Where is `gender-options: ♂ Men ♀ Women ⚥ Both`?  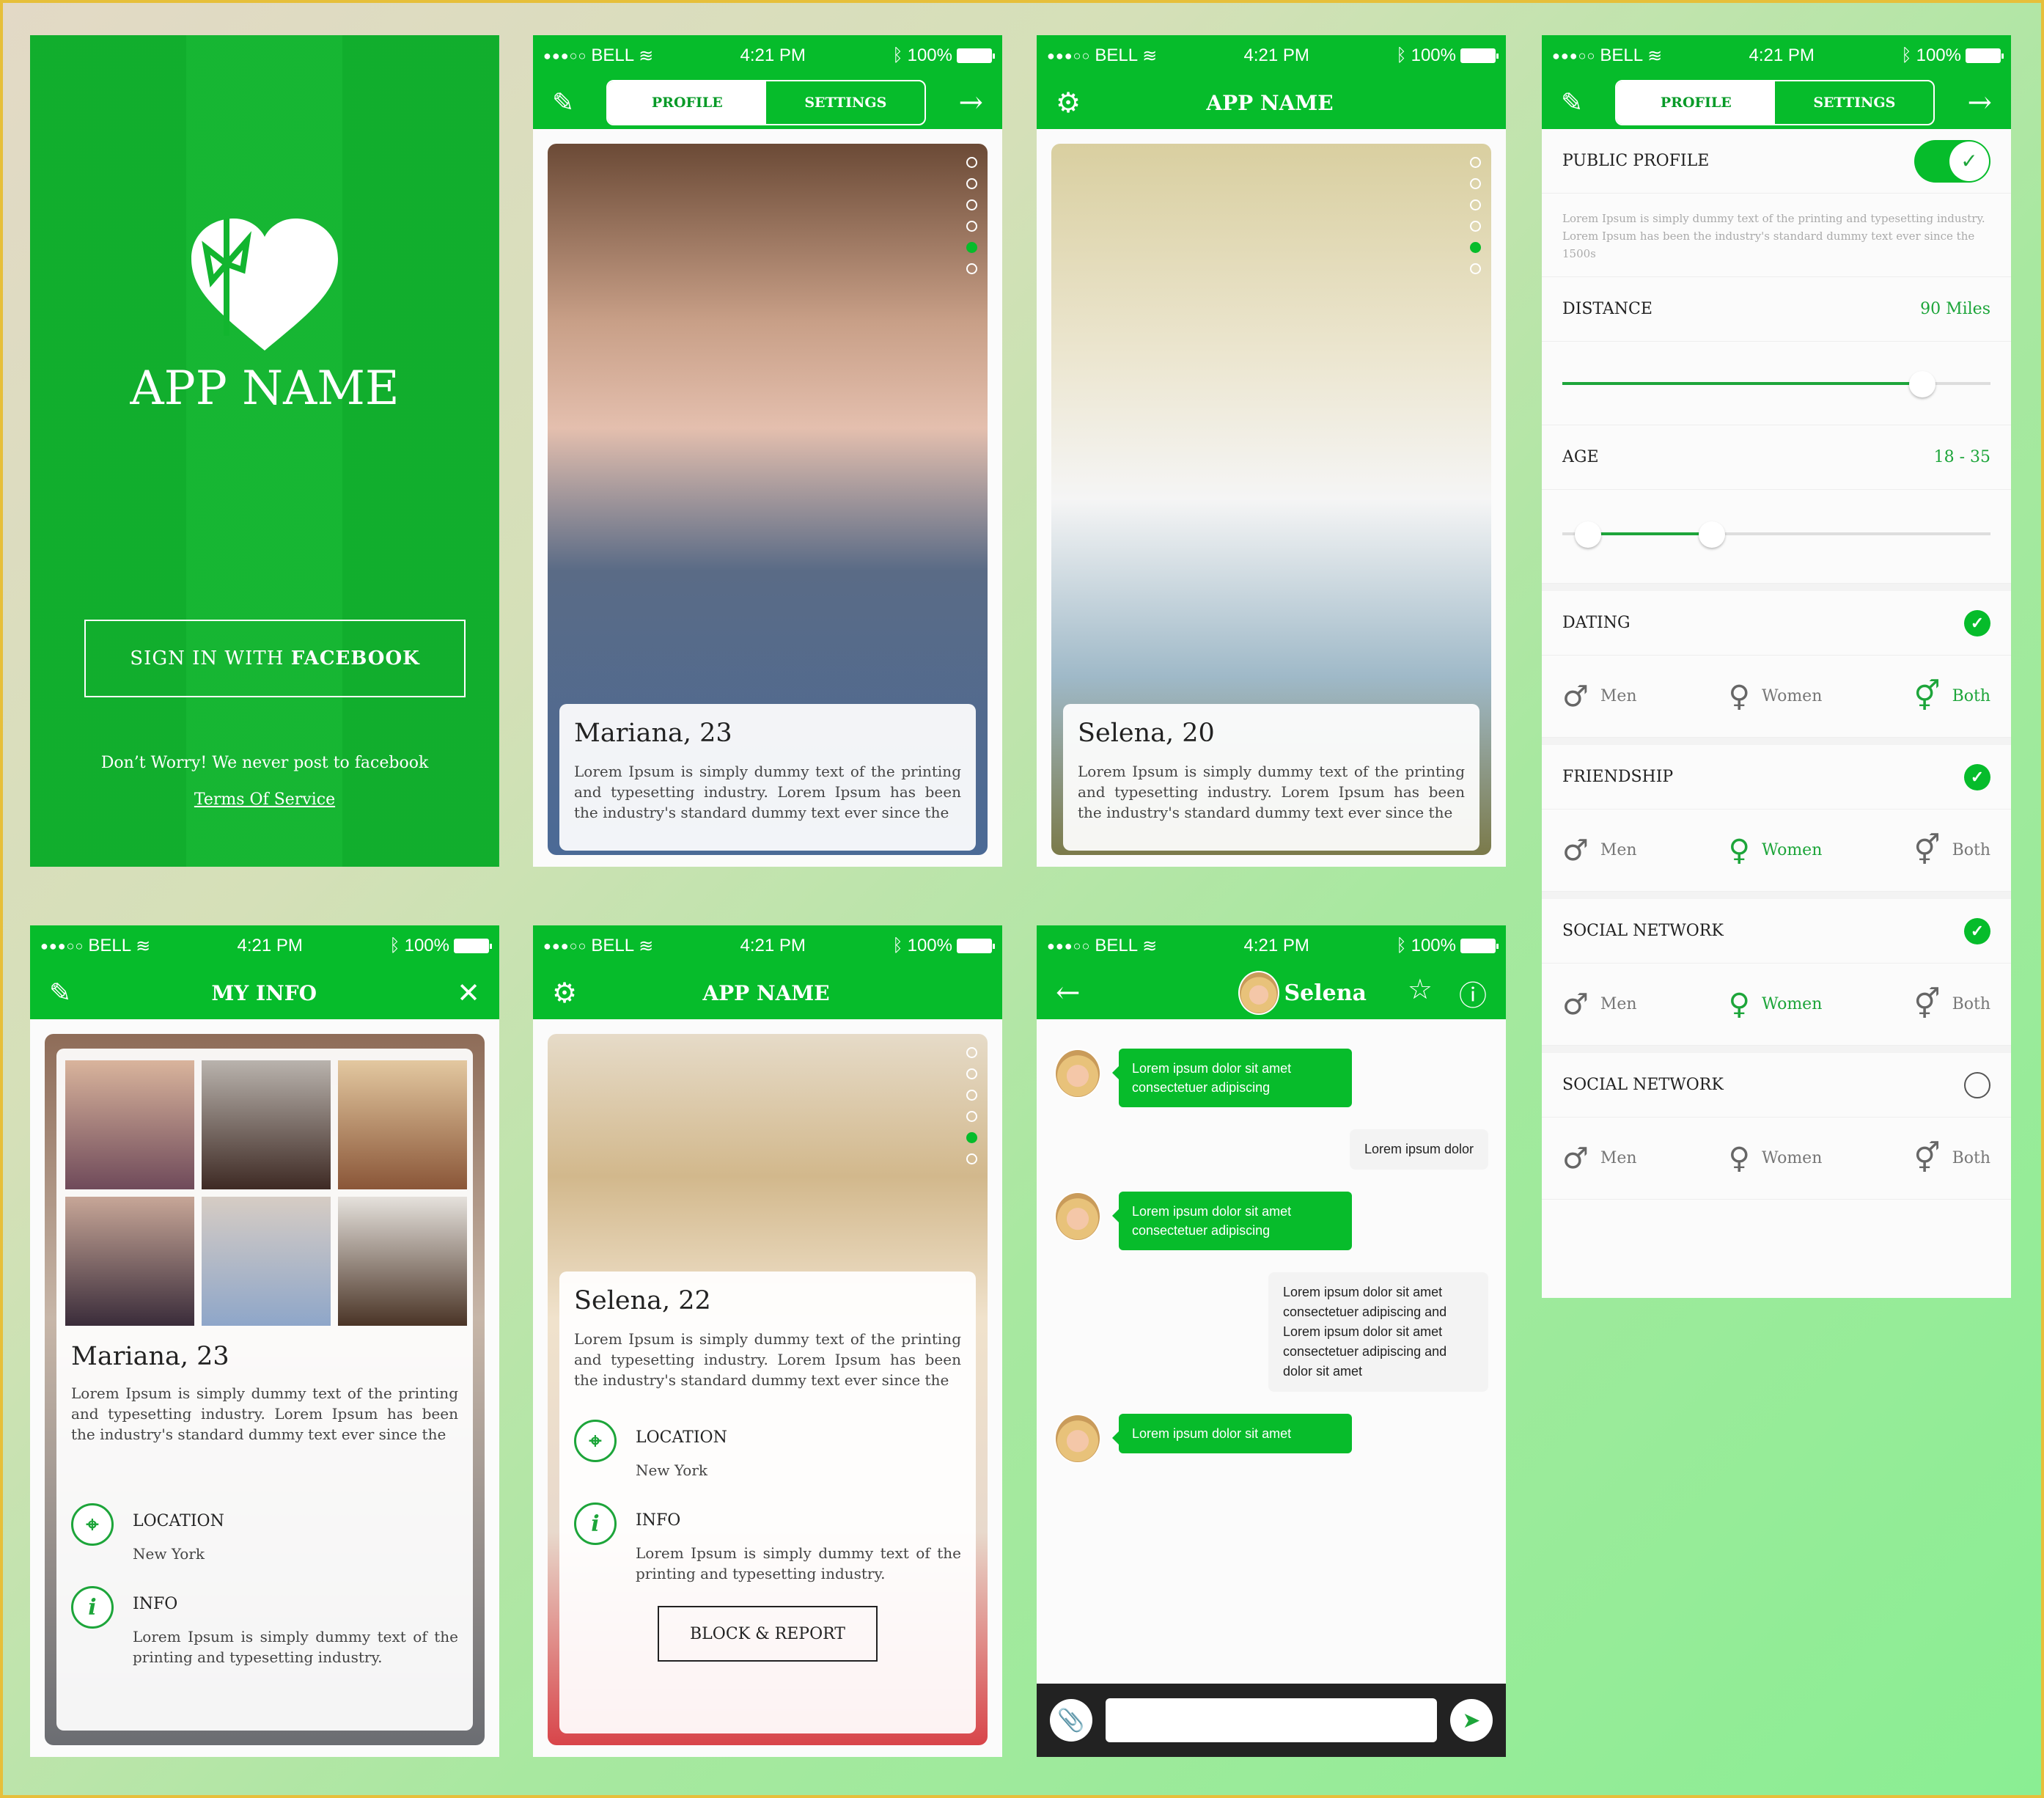 gender-options: ♂ Men ♀ Women ⚥ Both is located at coordinates (1777, 1005).